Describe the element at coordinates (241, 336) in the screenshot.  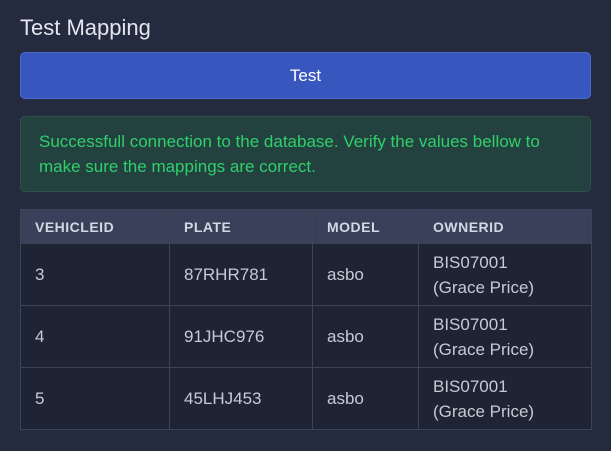
I see `cell-plate: 91JHC976` at that location.